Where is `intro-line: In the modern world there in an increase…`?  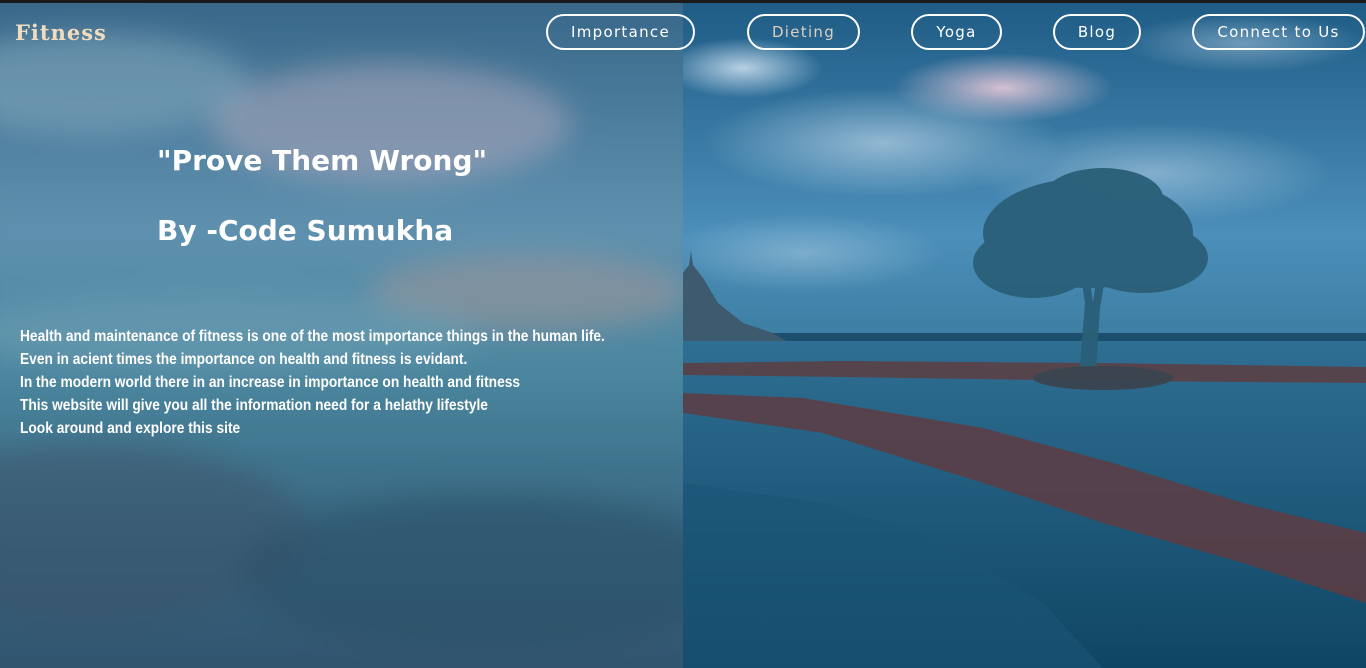 intro-line: In the modern world there in an increase… is located at coordinates (270, 382).